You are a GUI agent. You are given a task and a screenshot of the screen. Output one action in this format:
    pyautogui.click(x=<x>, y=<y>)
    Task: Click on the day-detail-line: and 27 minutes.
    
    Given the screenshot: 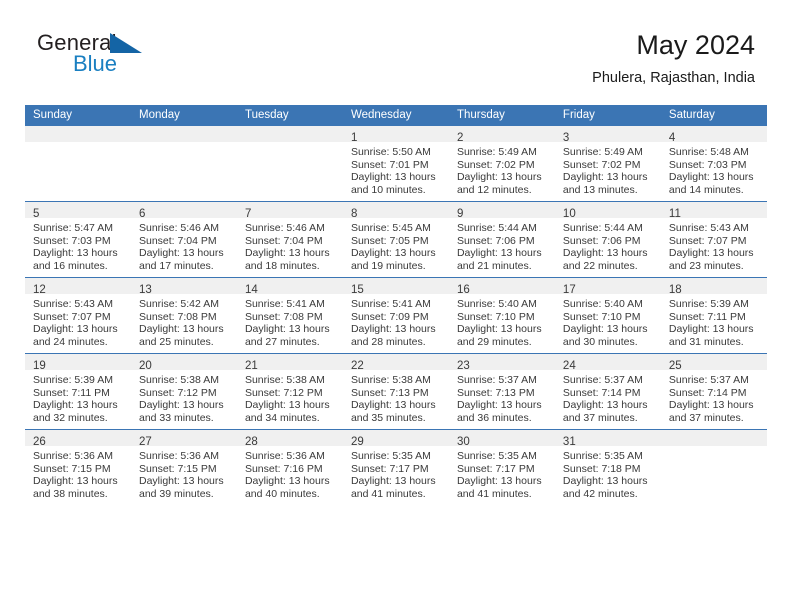 What is the action you would take?
    pyautogui.click(x=282, y=341)
    